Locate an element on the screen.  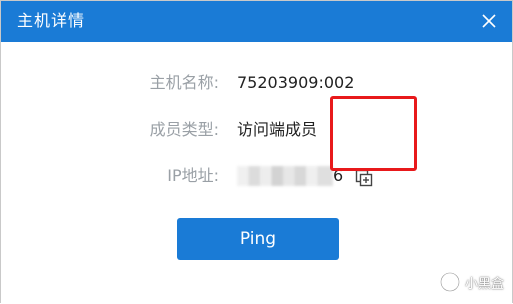
ip-address-label: IP地址: is located at coordinates (193, 175).